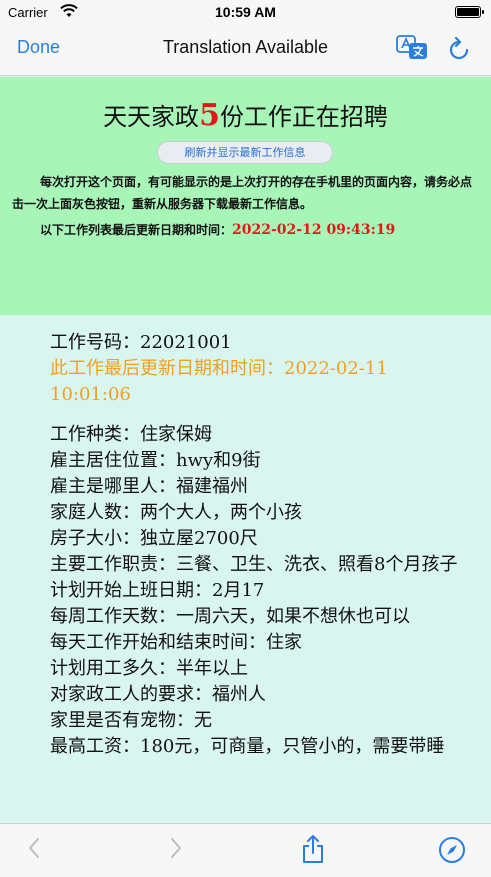 This screenshot has height=877, width=491. What do you see at coordinates (459, 48) in the screenshot?
I see `refresh-icon` at bounding box center [459, 48].